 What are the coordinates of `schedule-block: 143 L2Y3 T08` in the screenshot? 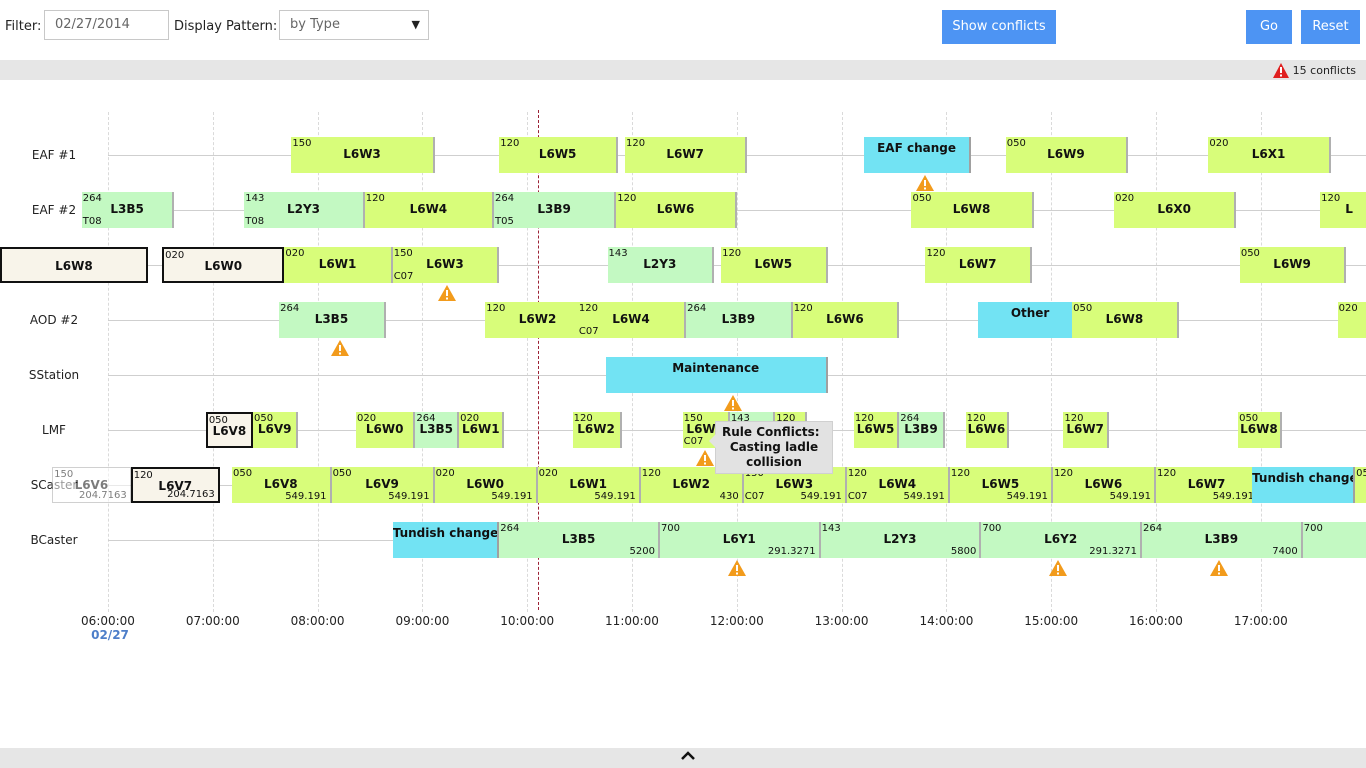 It's located at (304, 210).